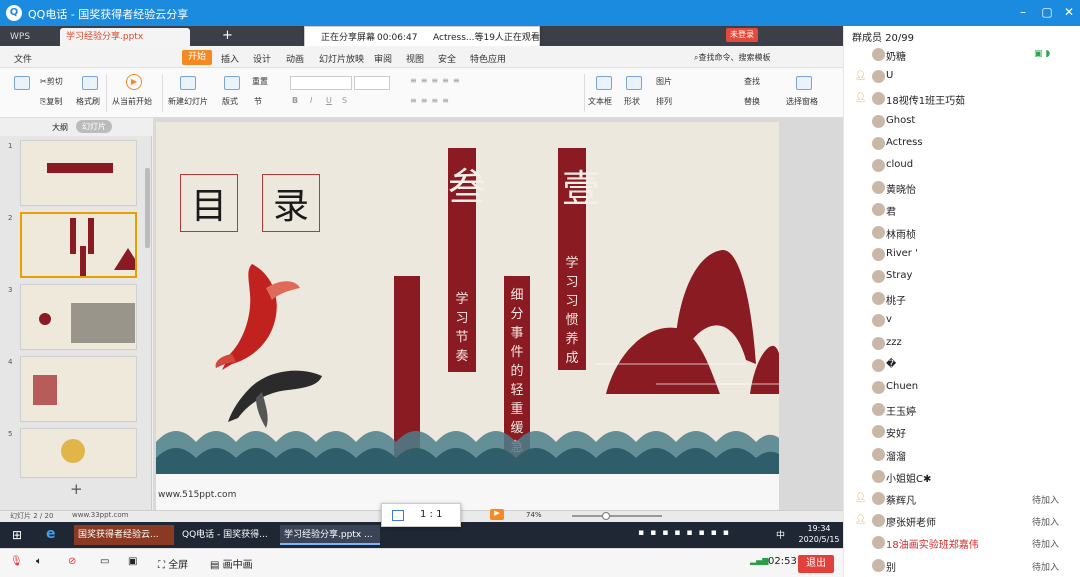 The image size is (1080, 577). I want to click on menu-file: 文件, so click(23, 58).